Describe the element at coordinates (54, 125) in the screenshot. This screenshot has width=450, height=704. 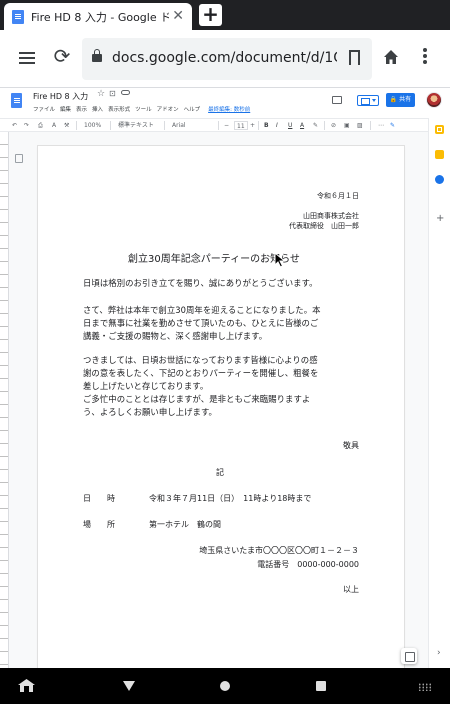
I see `spellcheck-icon: A` at that location.